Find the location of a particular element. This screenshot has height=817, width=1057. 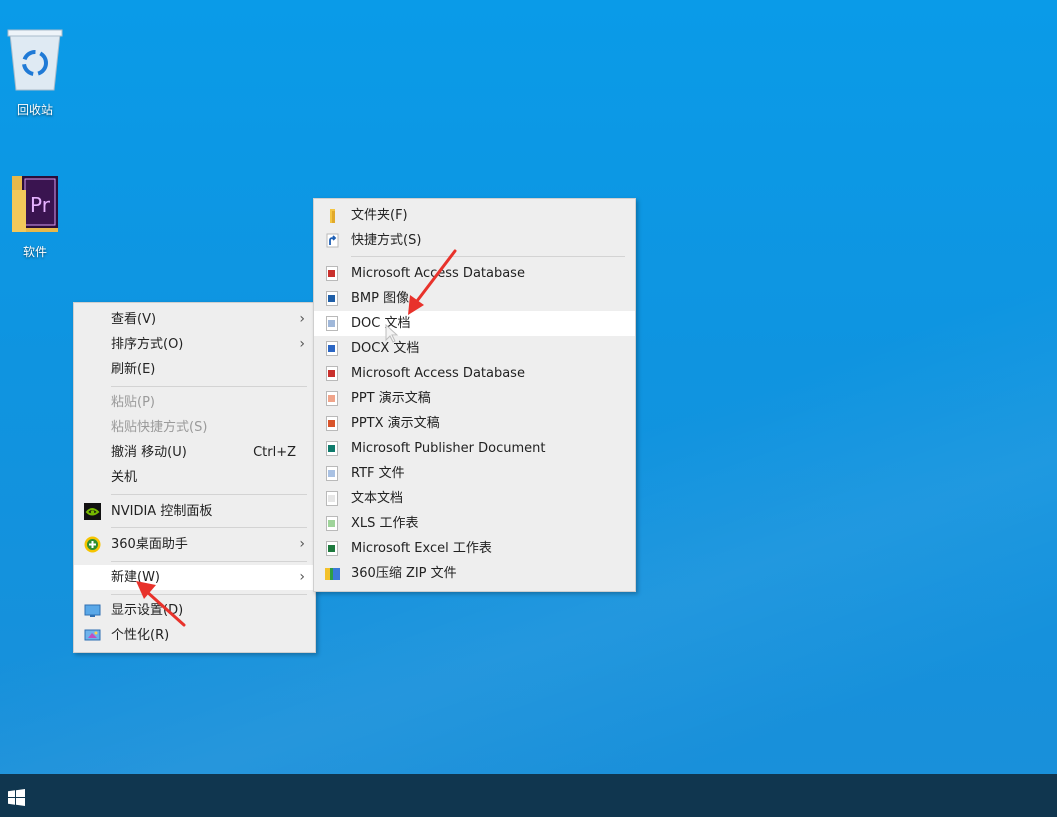

mouse-cursor-icon is located at coordinates (392, 333).